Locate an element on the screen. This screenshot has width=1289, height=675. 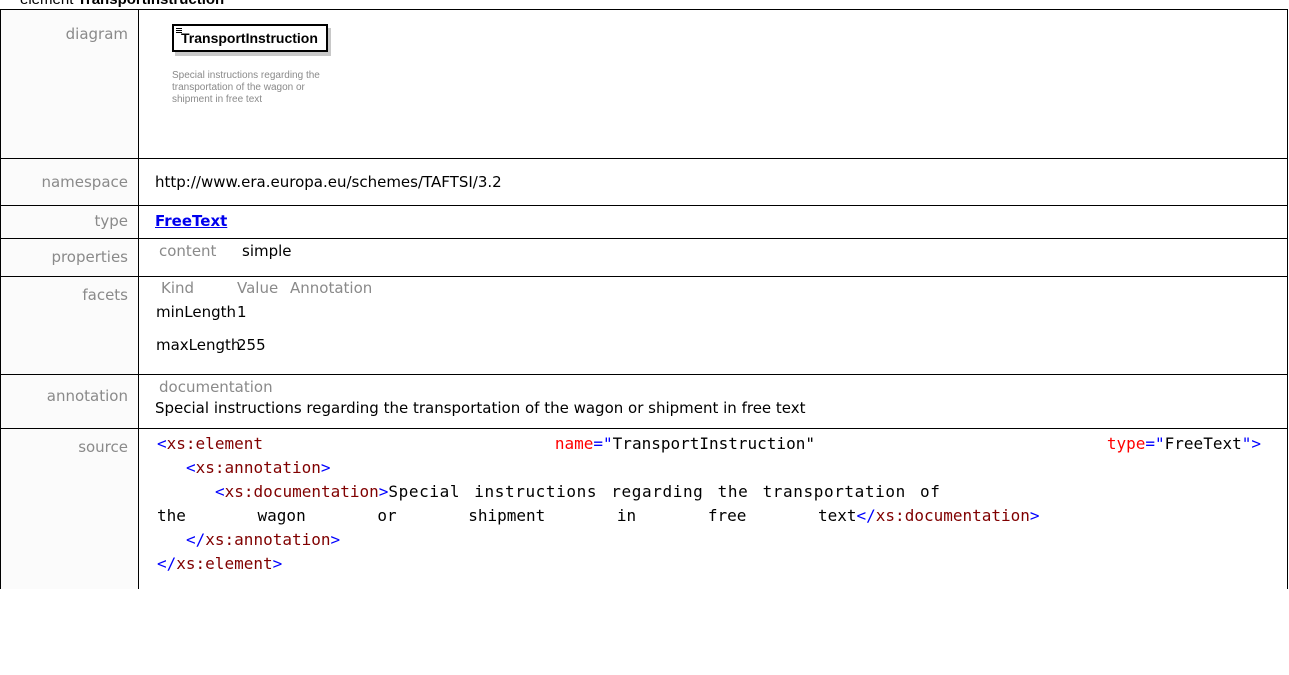
type-row: type FreeText is located at coordinates (644, 222).